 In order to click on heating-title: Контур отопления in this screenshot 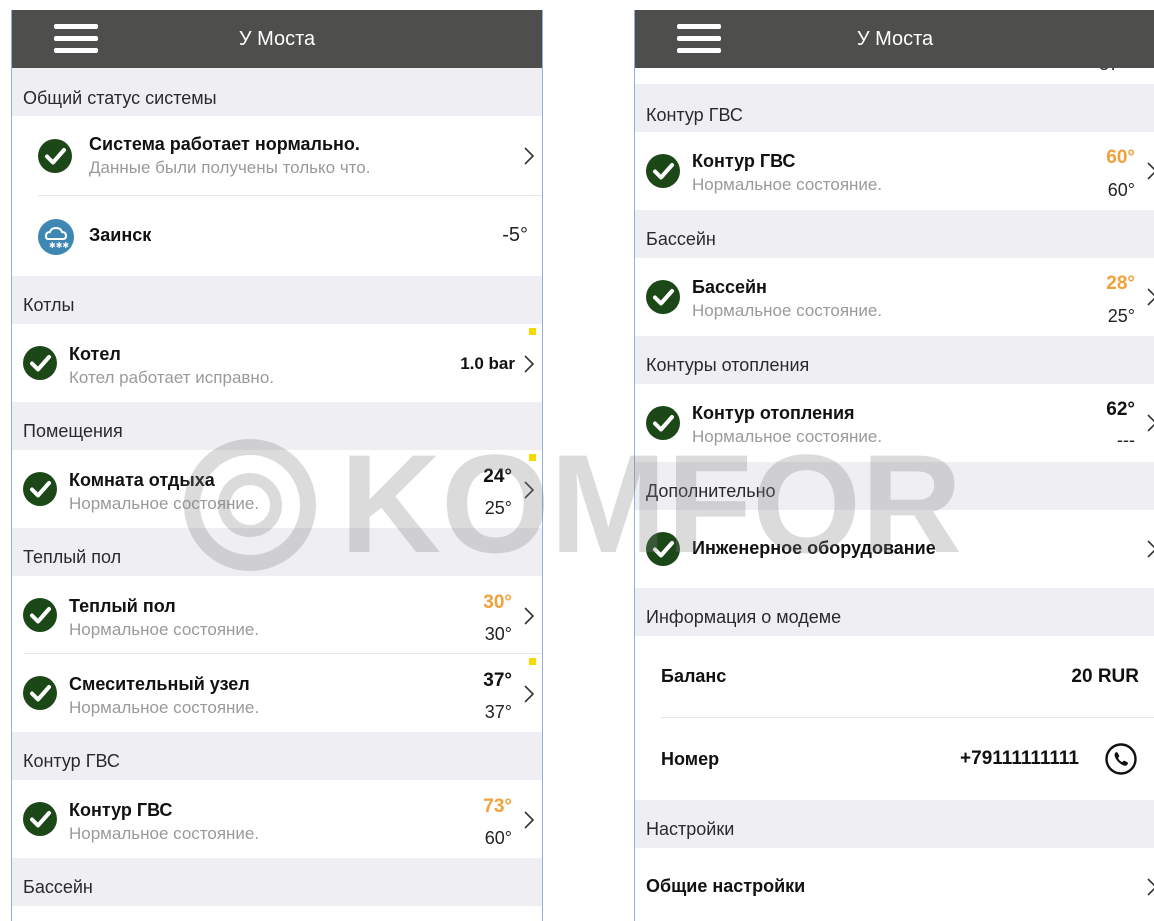, I will do `click(773, 413)`.